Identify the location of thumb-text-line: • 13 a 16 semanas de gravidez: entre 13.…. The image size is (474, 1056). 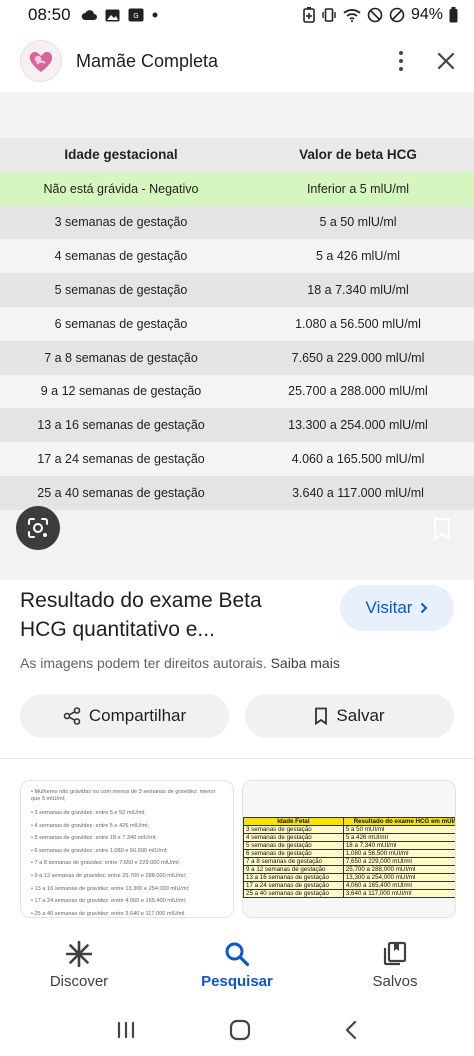
(110, 888).